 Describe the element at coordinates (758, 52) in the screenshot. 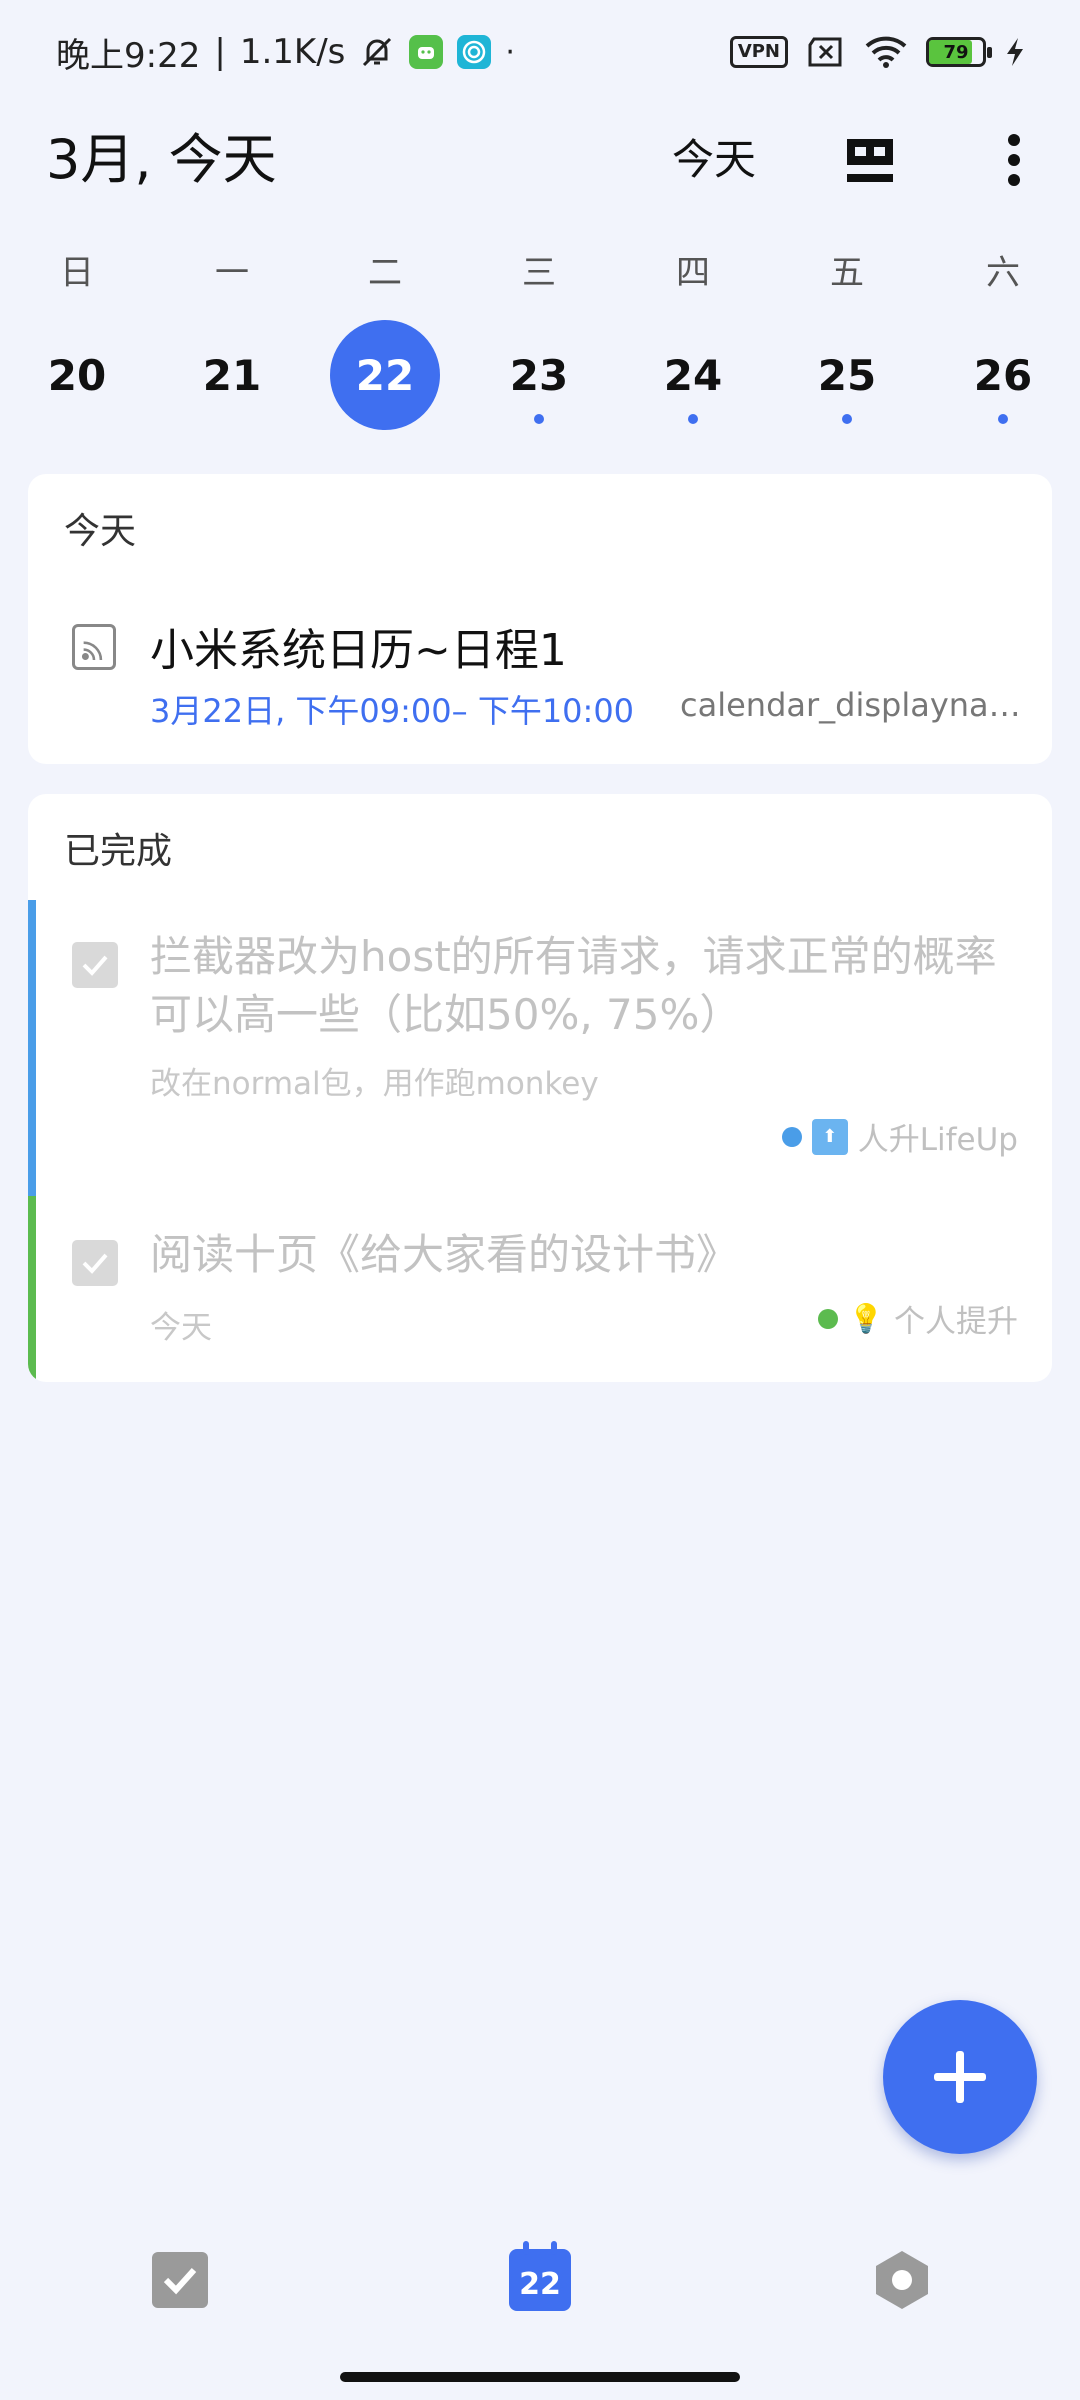

I see `vpn-indicator: VPN` at that location.